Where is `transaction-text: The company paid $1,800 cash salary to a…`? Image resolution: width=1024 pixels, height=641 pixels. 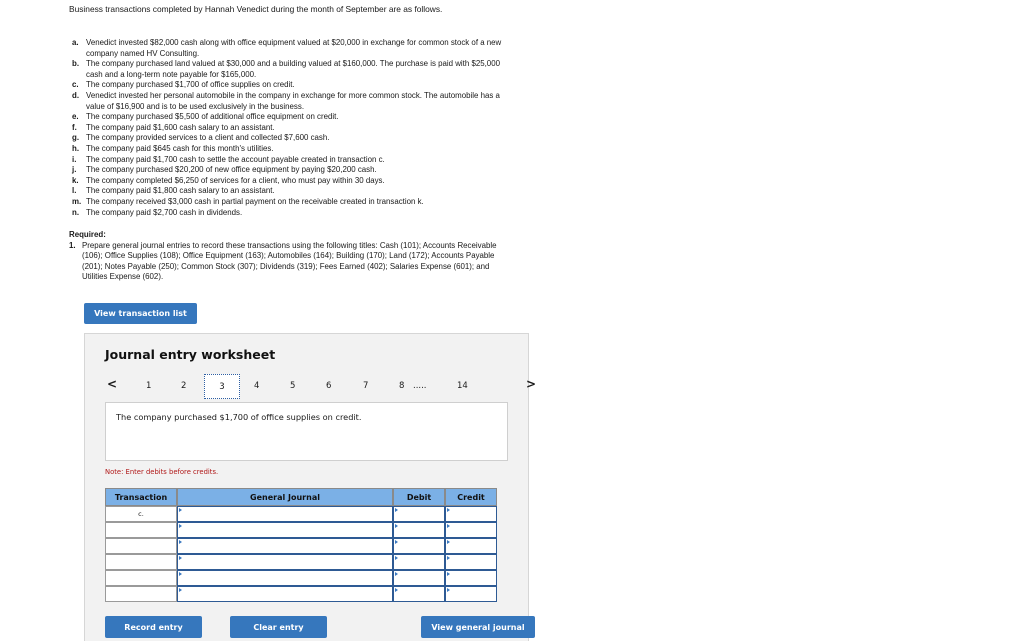 transaction-text: The company paid $1,800 cash salary to a… is located at coordinates (180, 191).